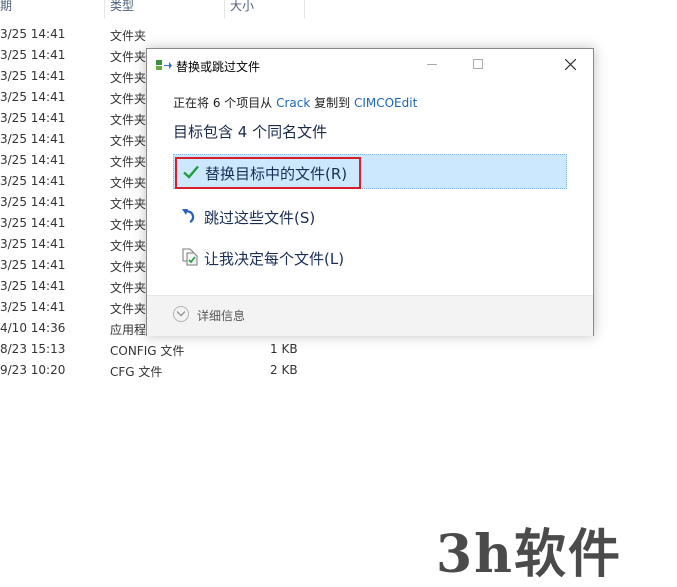 This screenshot has height=587, width=677. I want to click on decide-each-file-label: 让我决定每个文件(L), so click(274, 259).